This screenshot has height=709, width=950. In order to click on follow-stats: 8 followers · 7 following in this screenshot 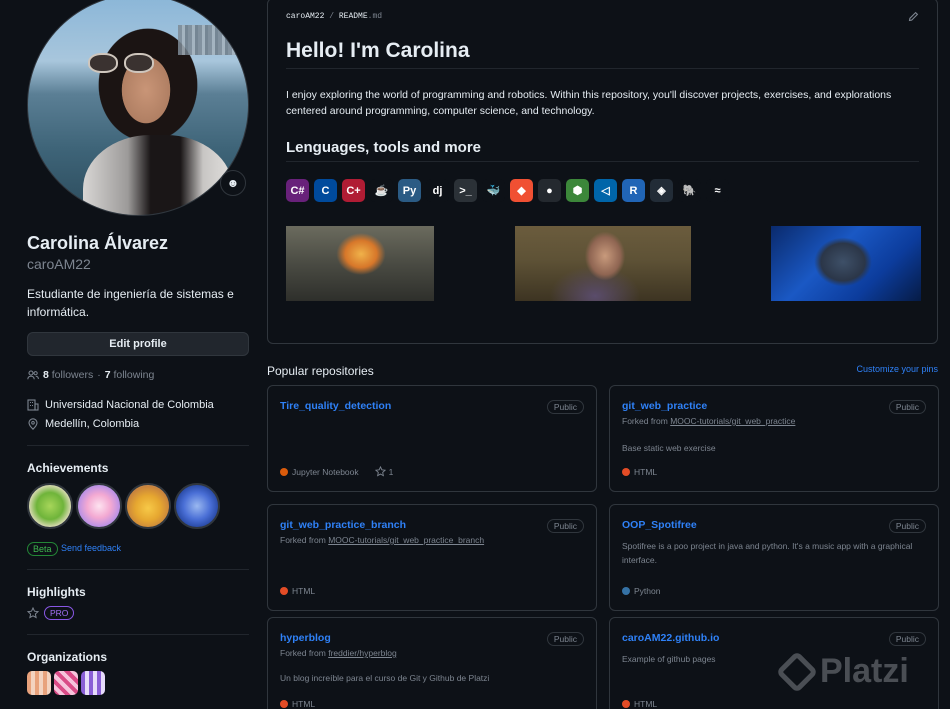, I will do `click(90, 375)`.